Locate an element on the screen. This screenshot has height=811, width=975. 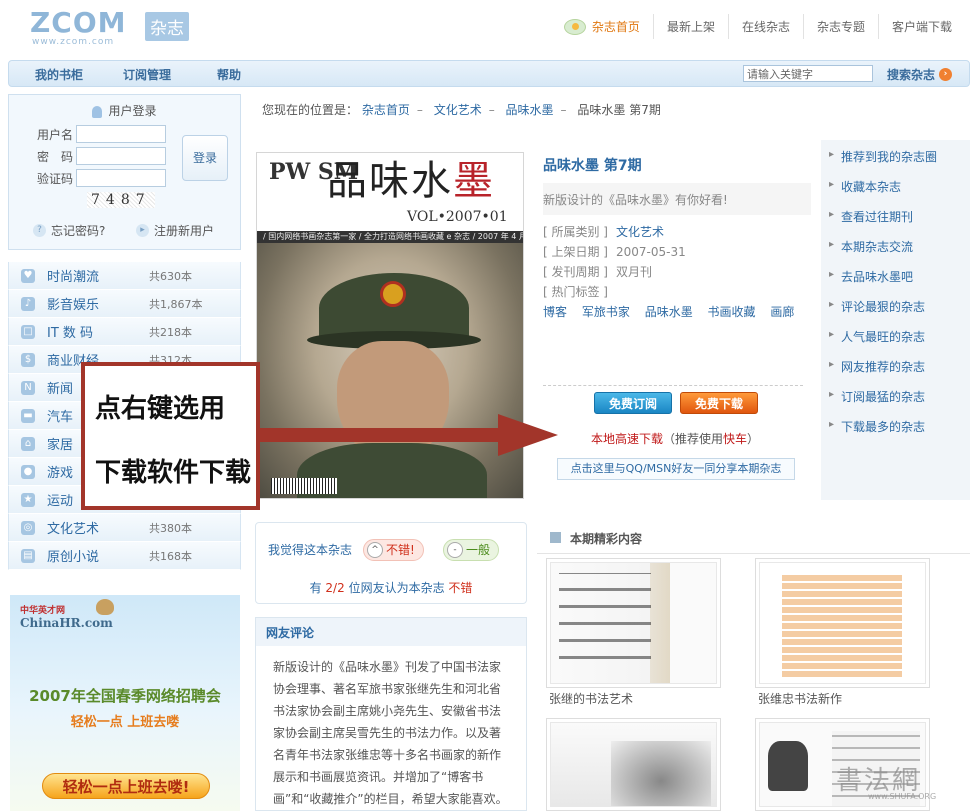
search-button: 搜索杂志 › is located at coordinates (920, 74).